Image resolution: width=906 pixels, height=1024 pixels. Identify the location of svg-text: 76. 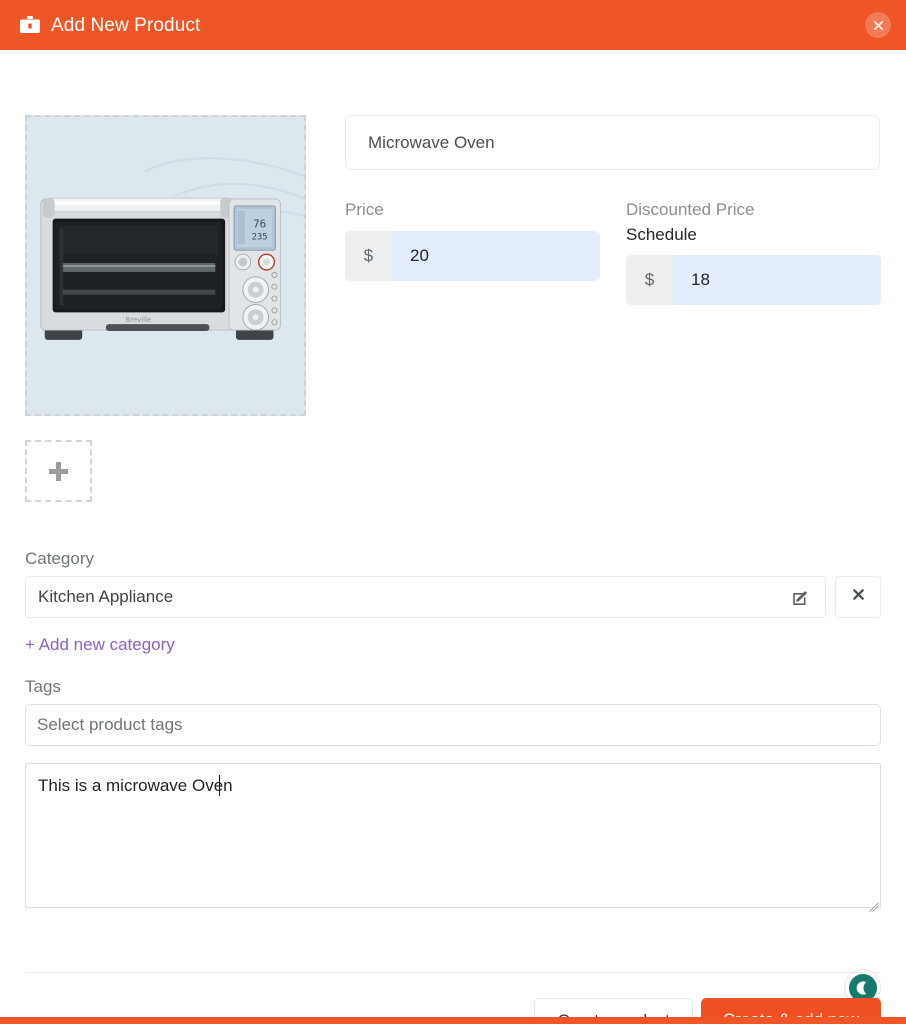
(259, 224).